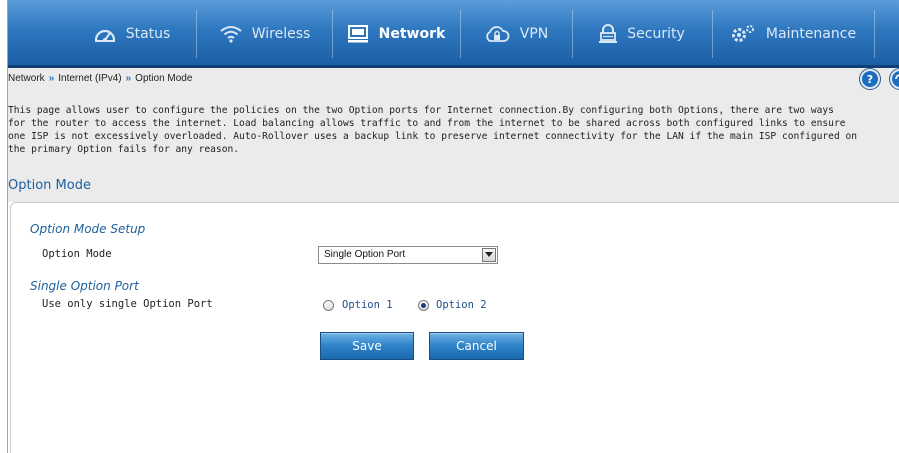 The width and height of the screenshot is (899, 453). Describe the element at coordinates (534, 34) in the screenshot. I see `nav-label-vpn: VPN` at that location.